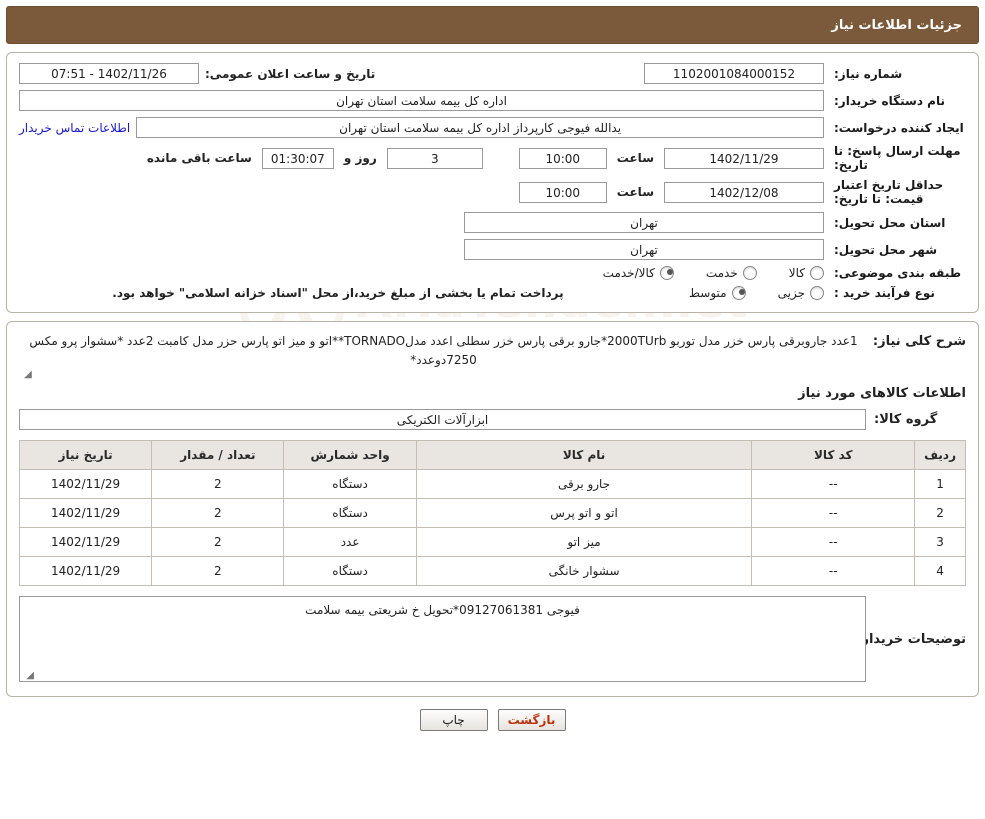 Image resolution: width=985 pixels, height=819 pixels. I want to click on print-button: چاپ, so click(453, 720).